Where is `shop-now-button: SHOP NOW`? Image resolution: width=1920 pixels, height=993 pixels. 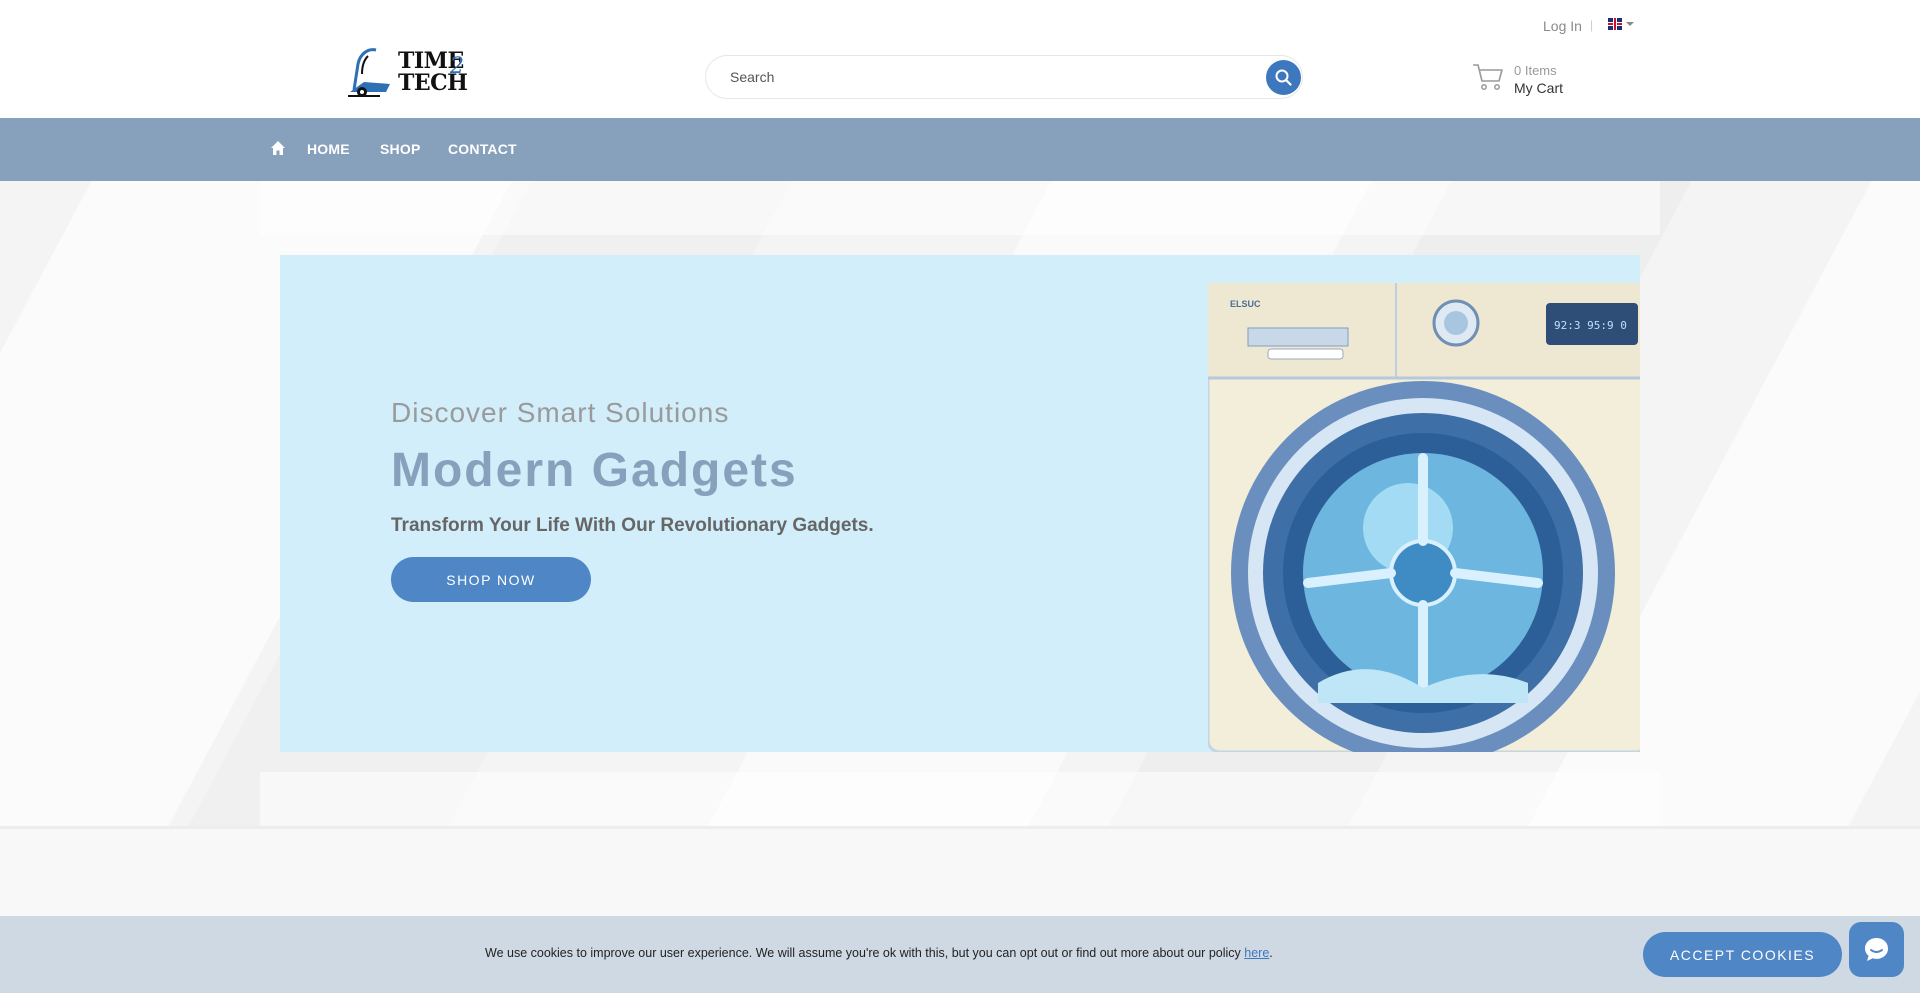 shop-now-button: SHOP NOW is located at coordinates (491, 579).